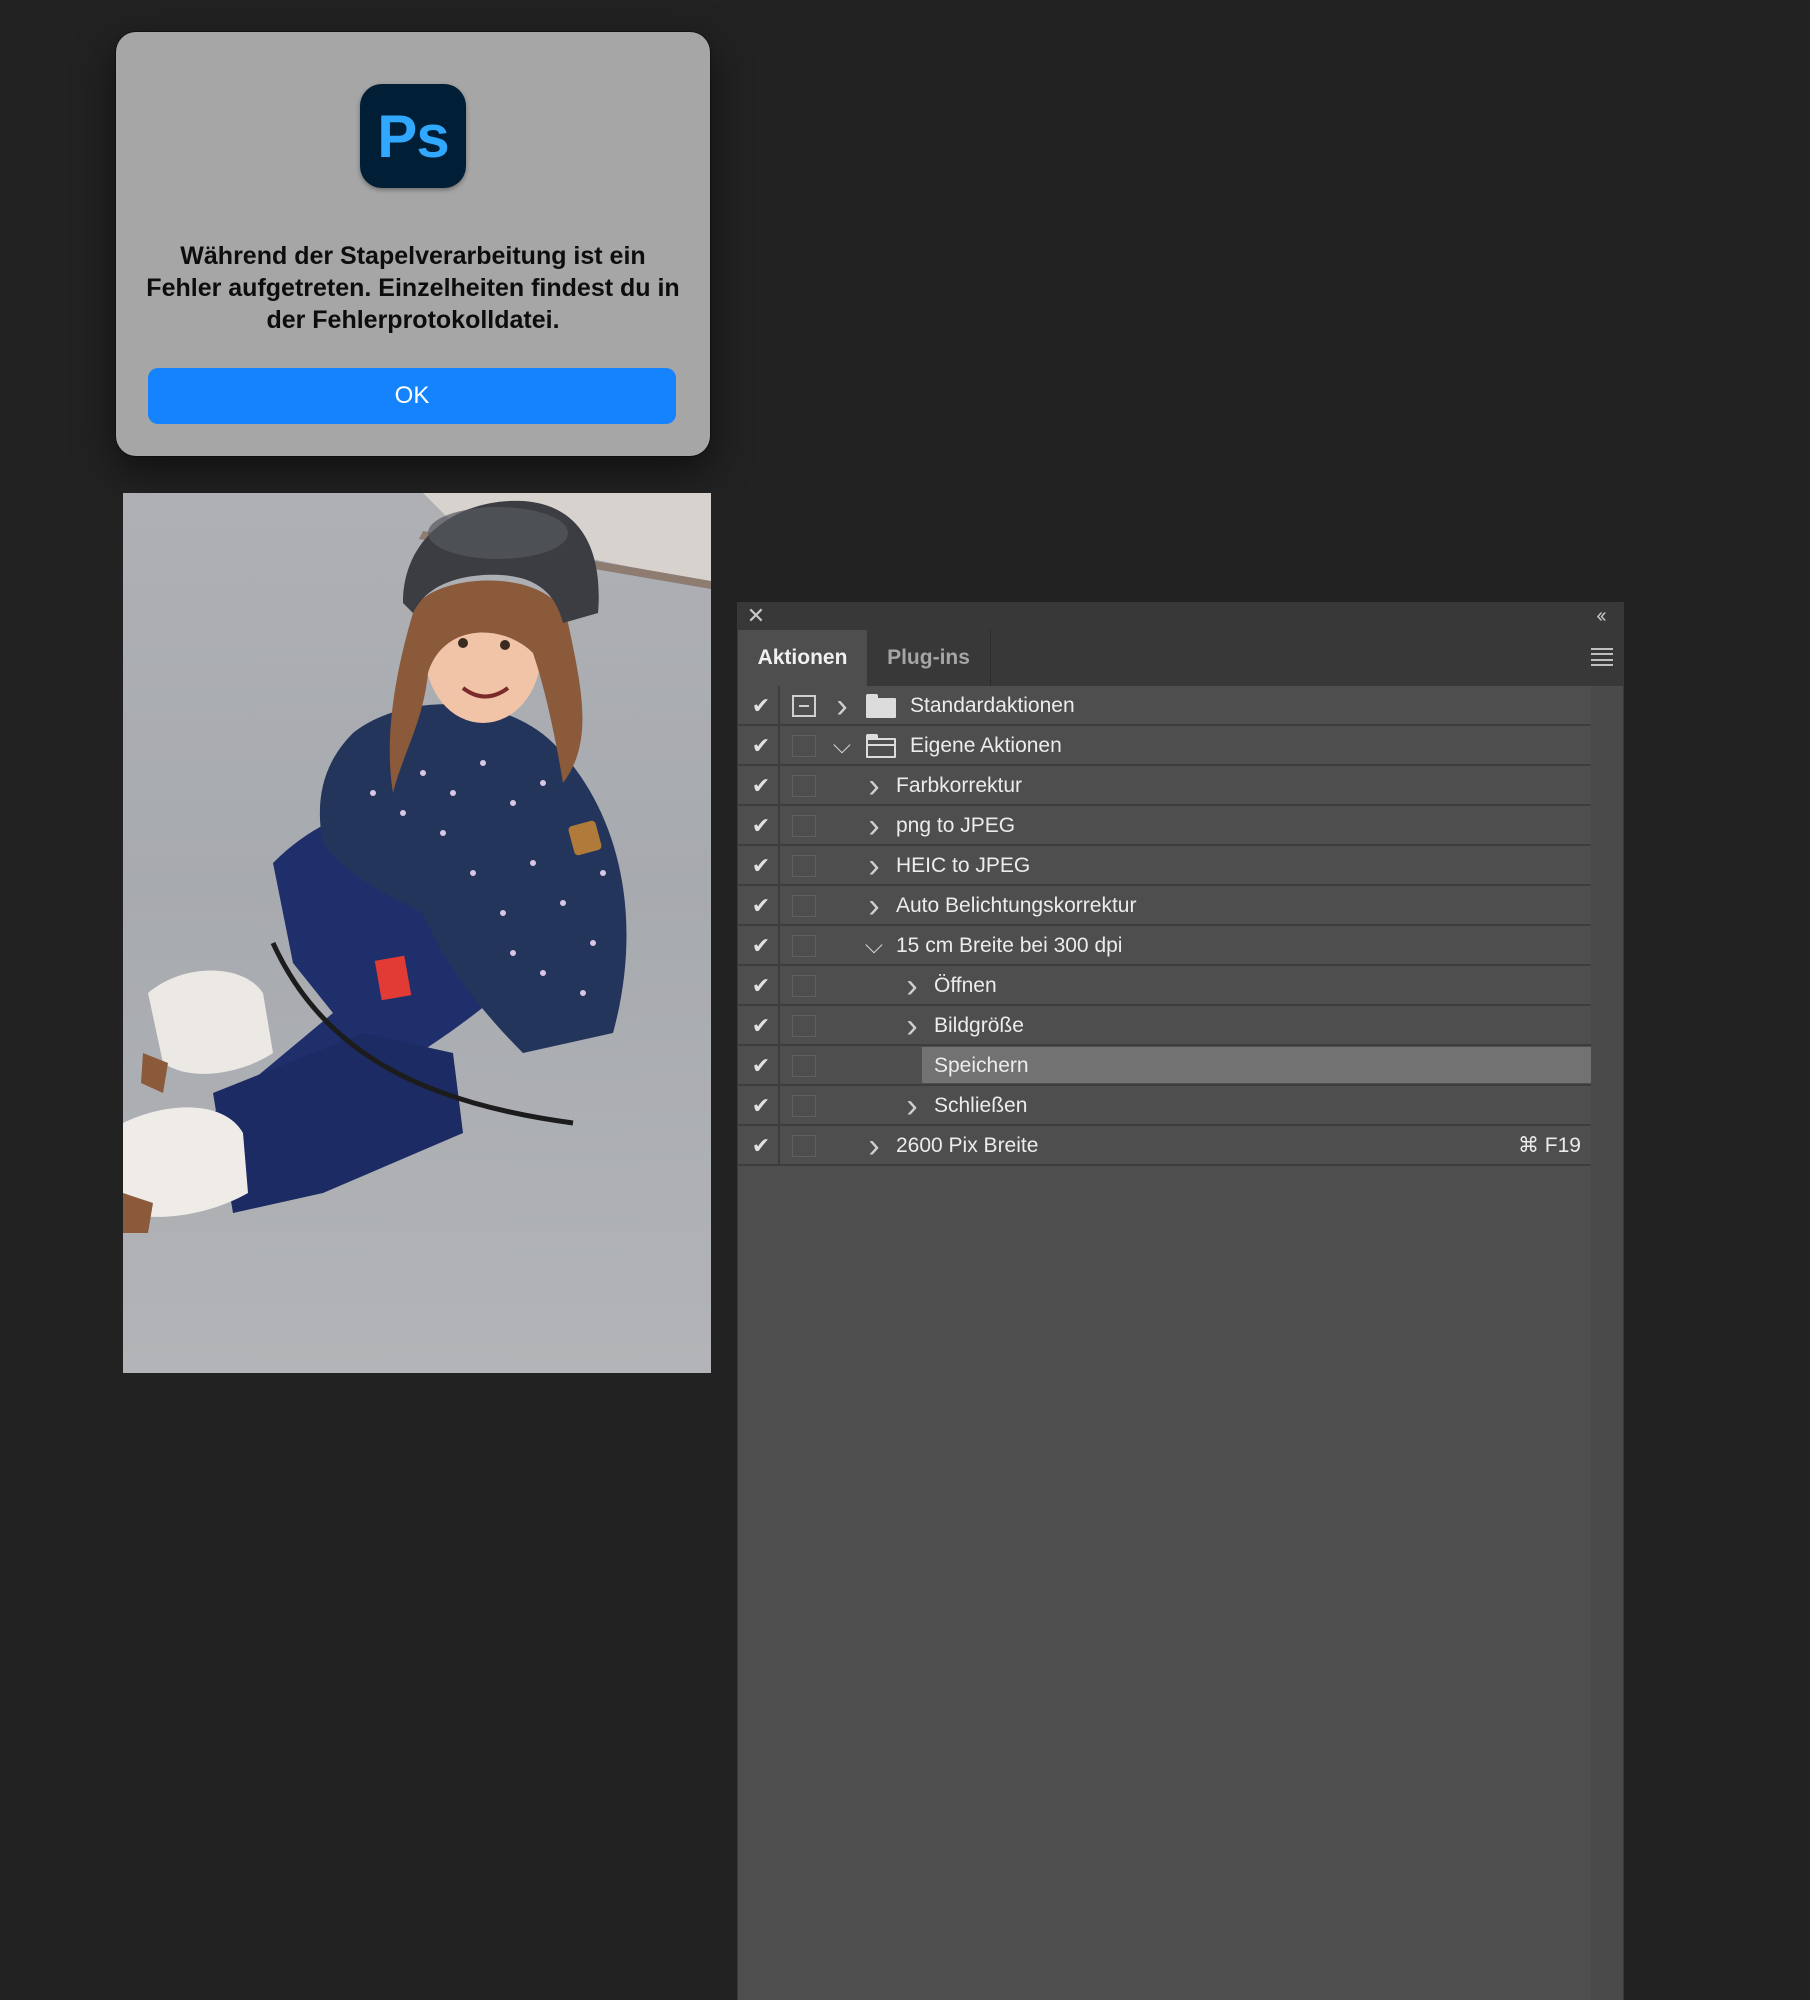 The image size is (1810, 2000). Describe the element at coordinates (1164, 1066) in the screenshot. I see `action-step-row: ✔ Speichern` at that location.